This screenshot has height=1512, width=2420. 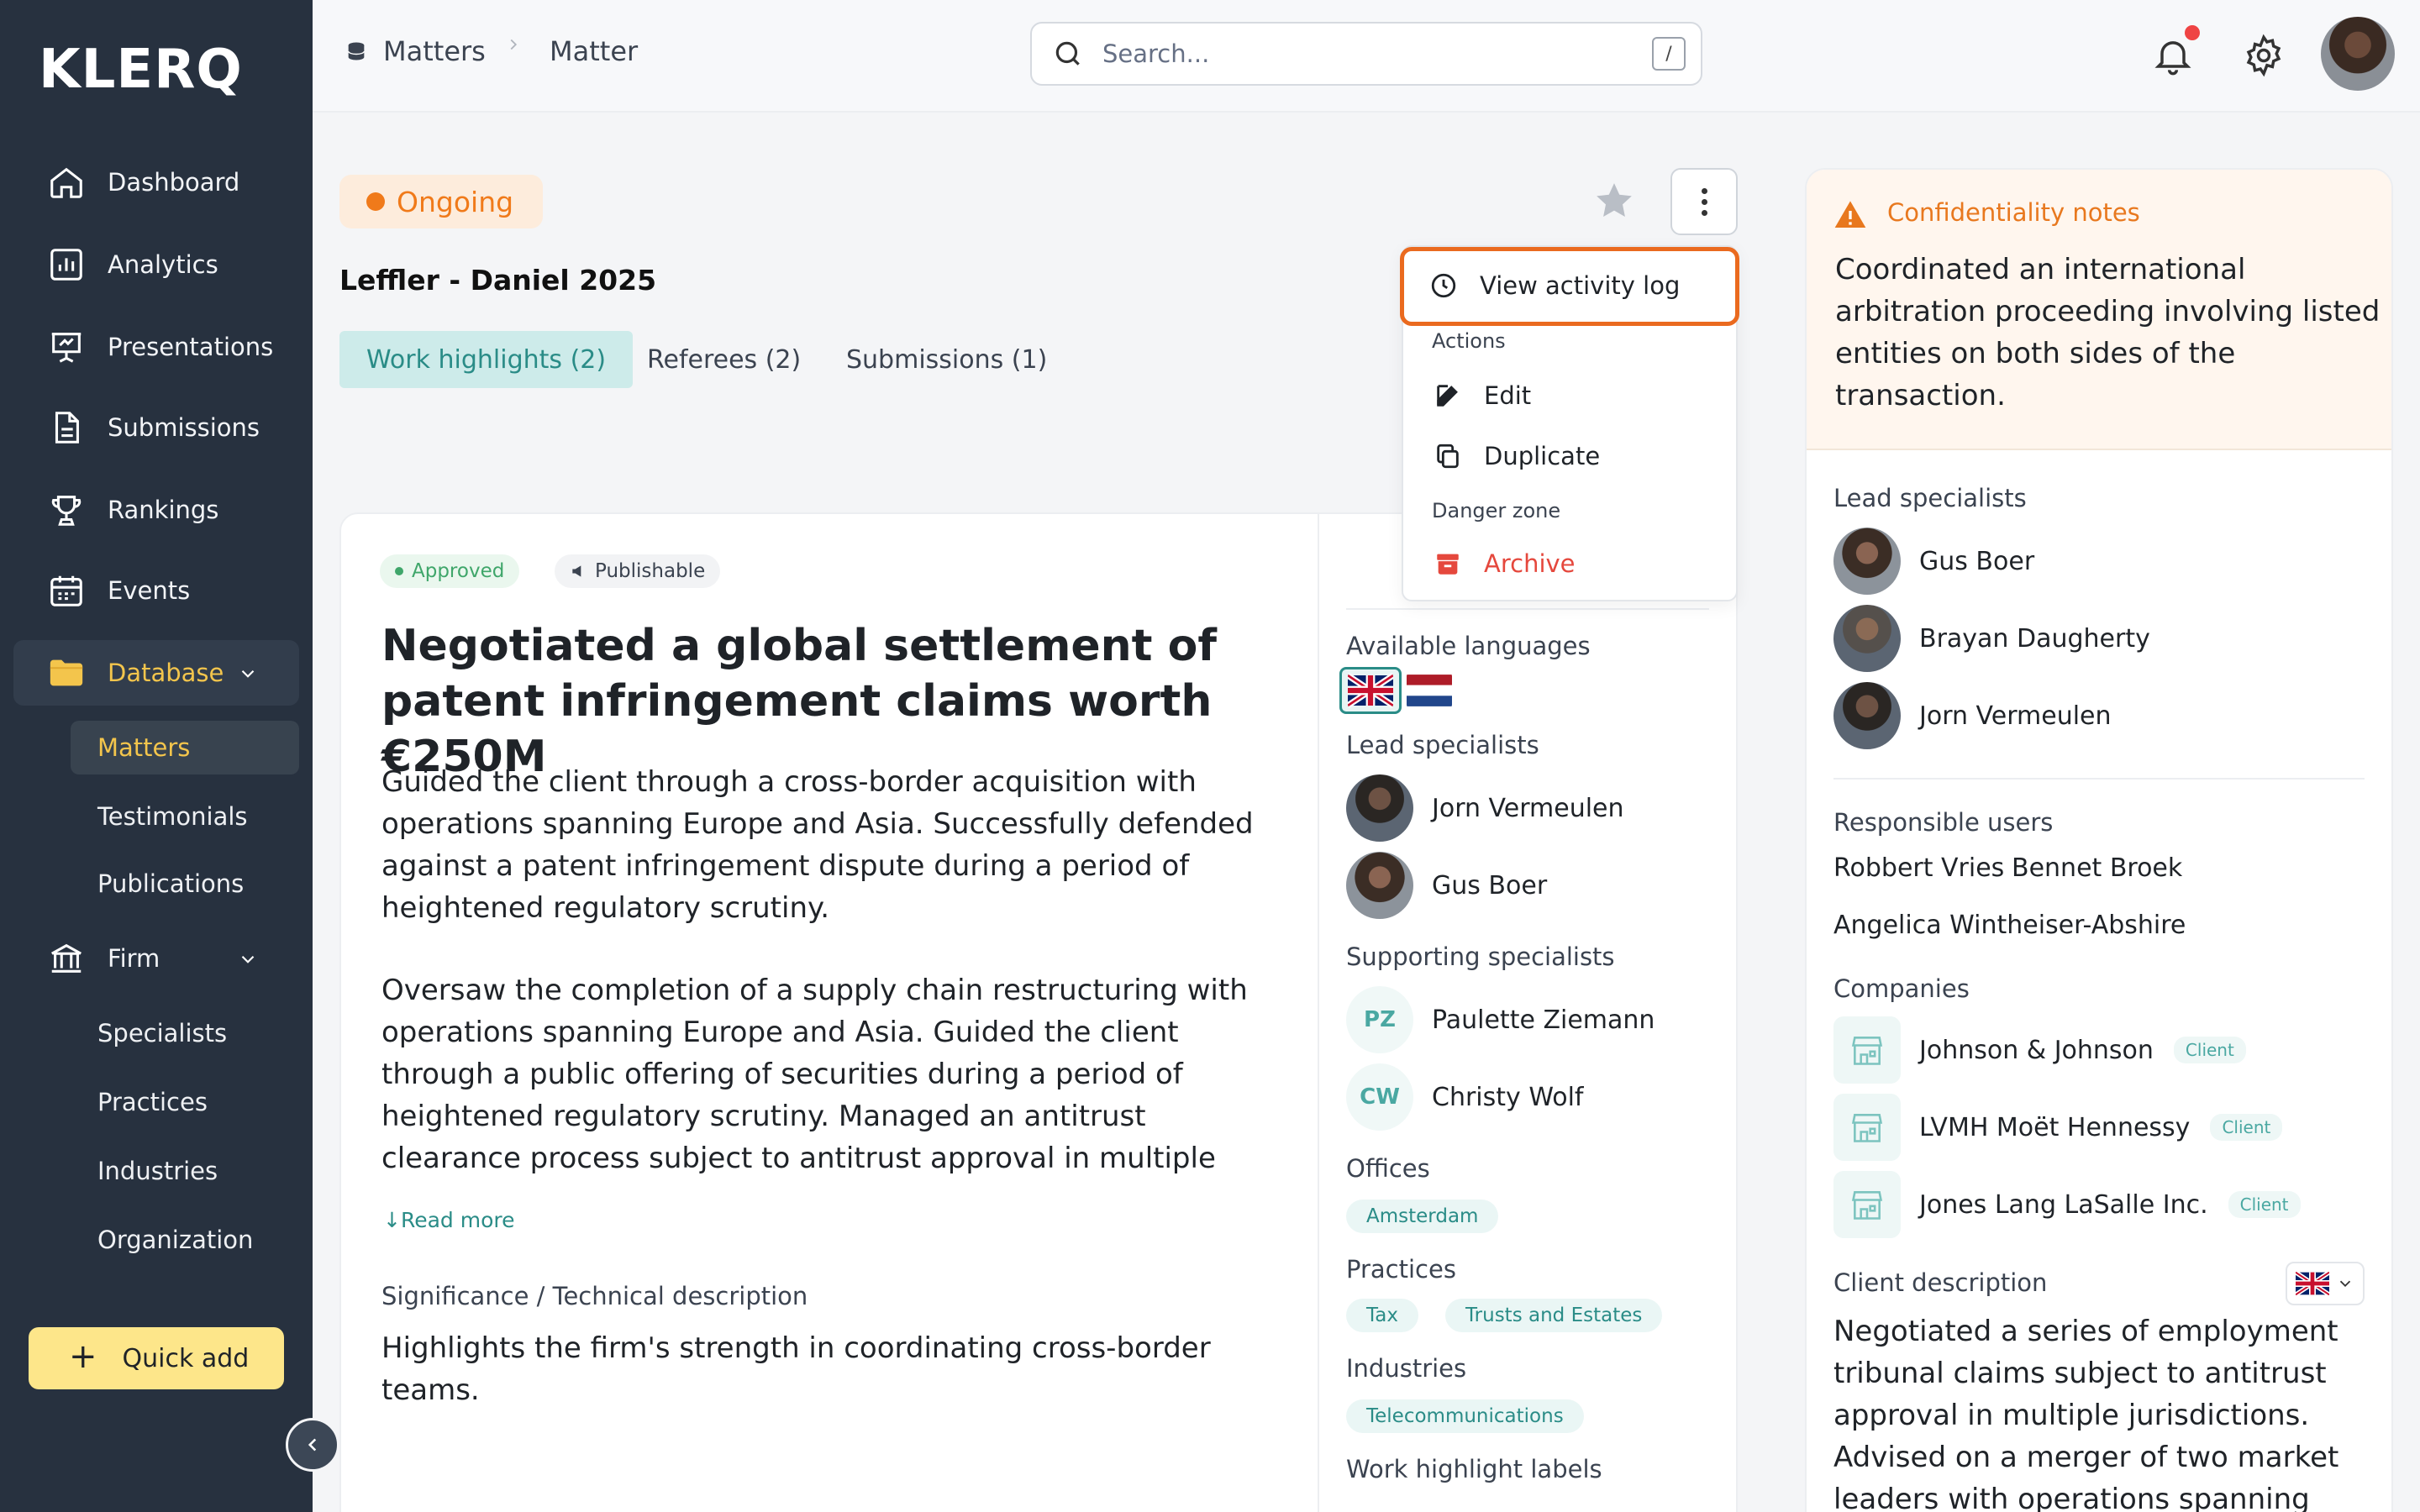 What do you see at coordinates (185, 816) in the screenshot?
I see `sidebar-subitem-testimonials: Testimonials` at bounding box center [185, 816].